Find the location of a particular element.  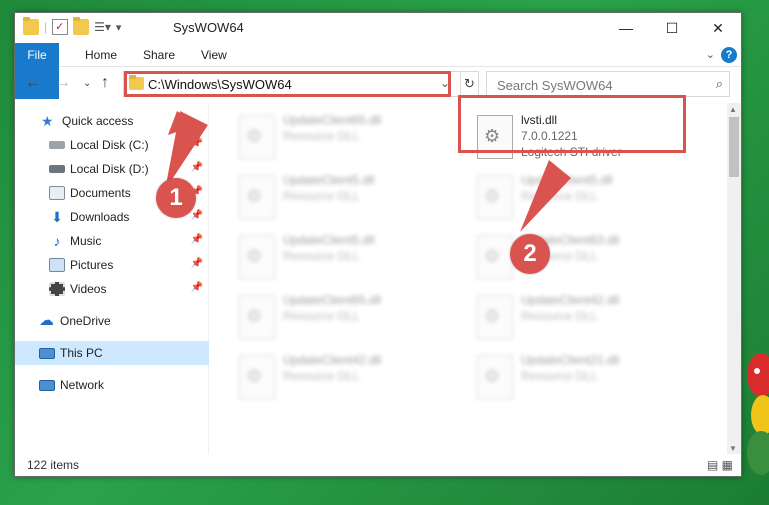

step-1-badge: 1 is located at coordinates (176, 198).